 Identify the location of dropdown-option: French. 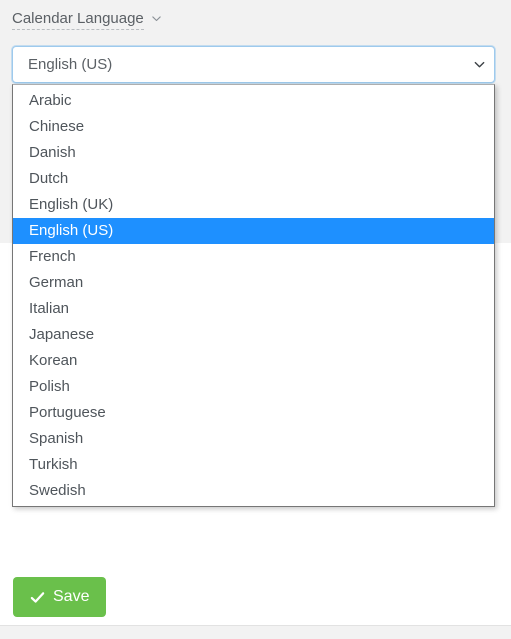
(253, 257).